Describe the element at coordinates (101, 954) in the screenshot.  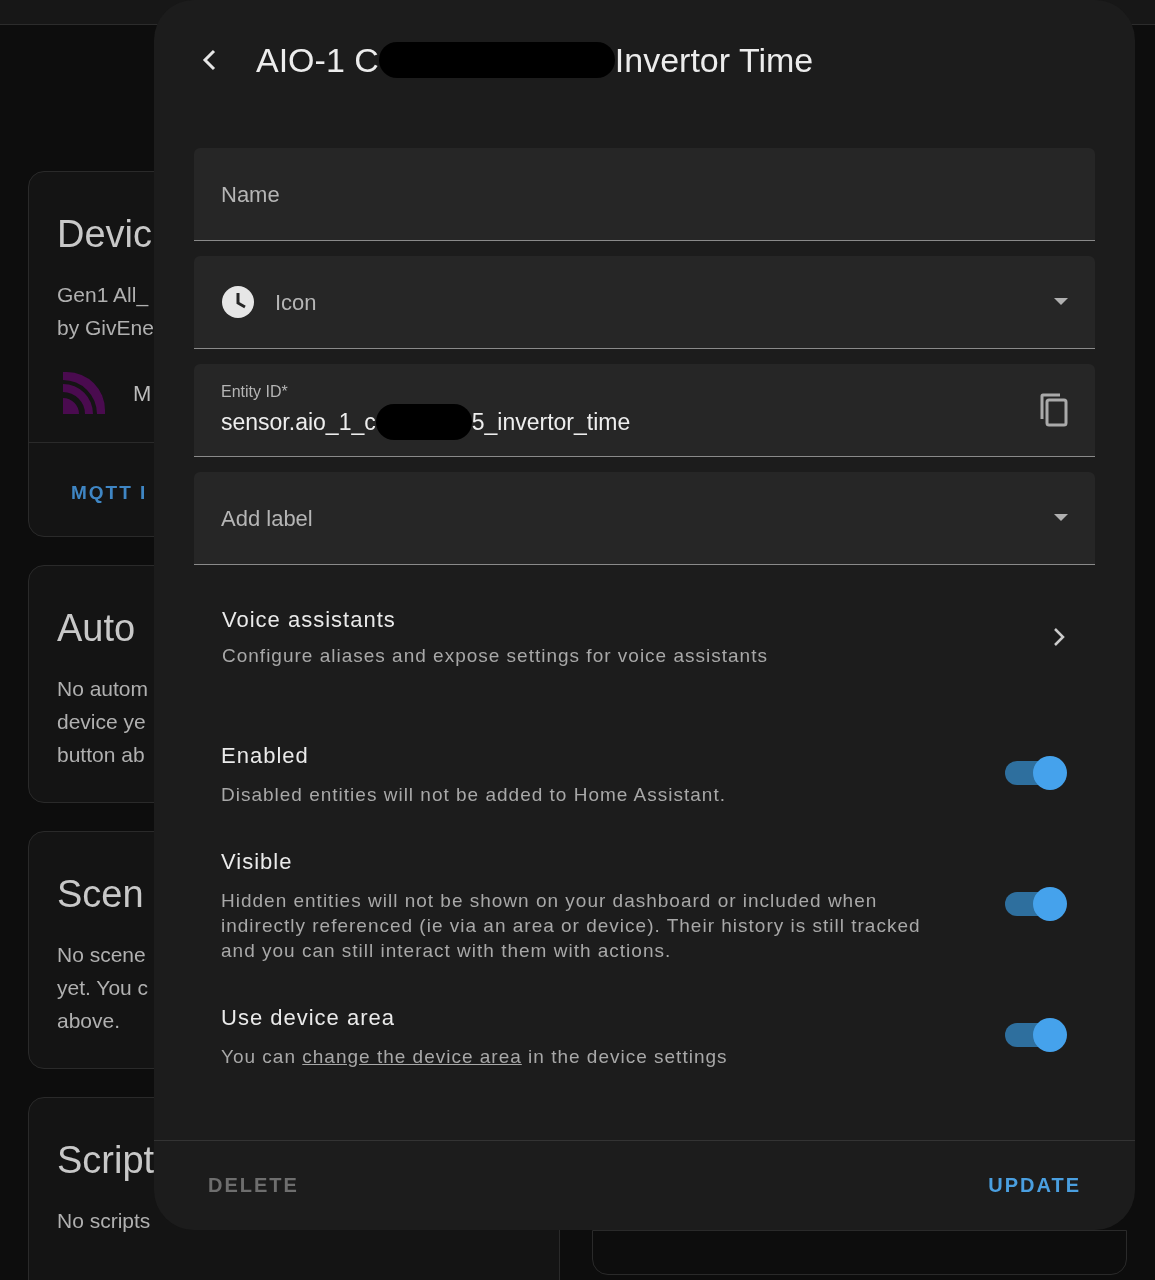
I see `card-text: No scene` at that location.